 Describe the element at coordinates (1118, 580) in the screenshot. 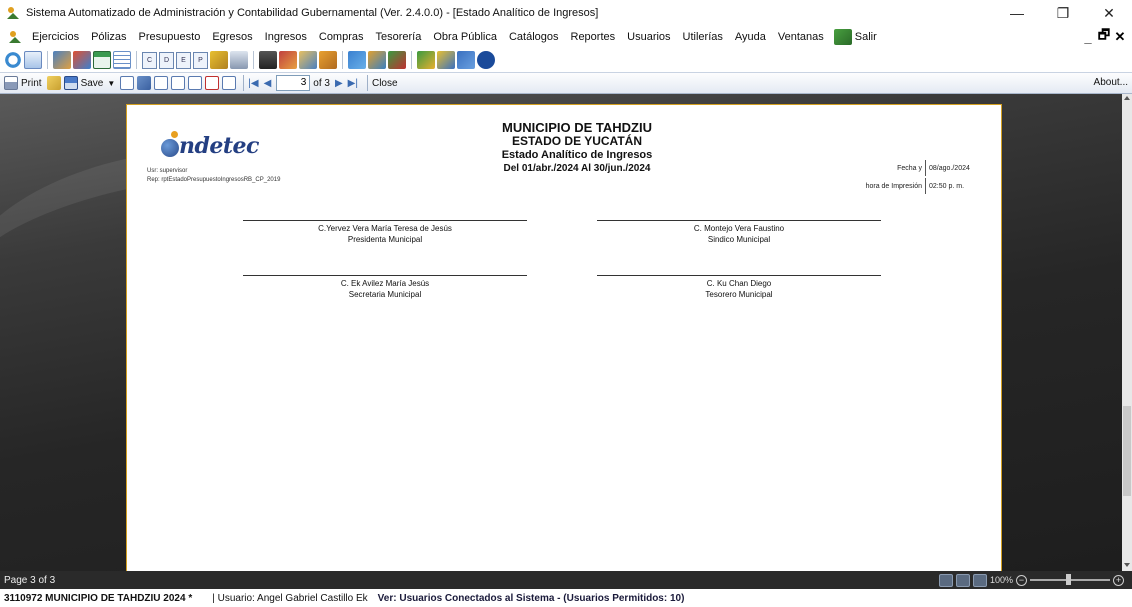

I see `zoom-in-icon: +` at that location.